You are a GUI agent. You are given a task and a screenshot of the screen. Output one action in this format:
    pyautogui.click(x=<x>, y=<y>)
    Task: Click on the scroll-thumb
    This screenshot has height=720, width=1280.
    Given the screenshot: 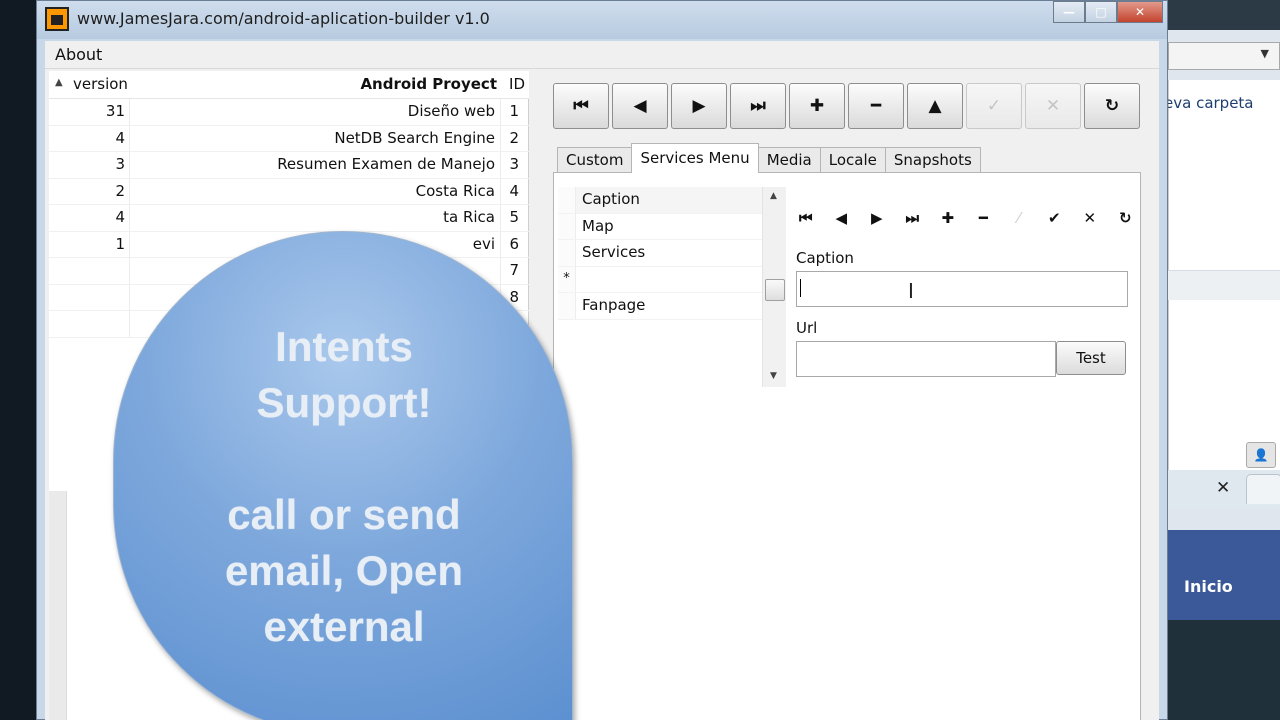 What is the action you would take?
    pyautogui.click(x=775, y=290)
    